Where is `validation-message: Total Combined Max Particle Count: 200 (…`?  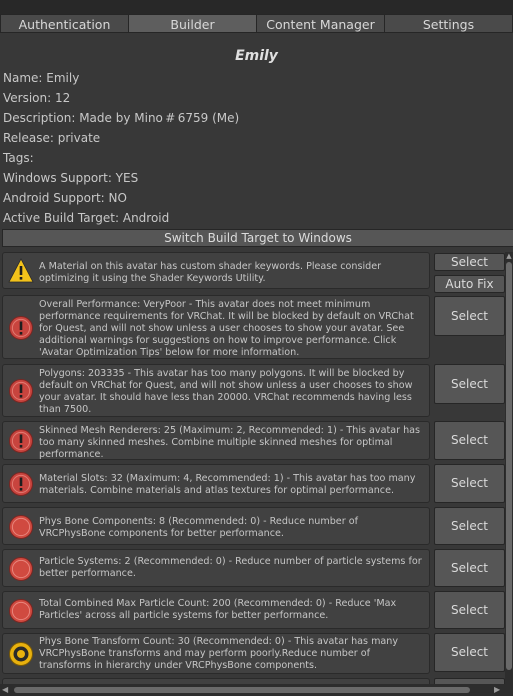
validation-message: Total Combined Max Particle Count: 200 (… is located at coordinates (218, 609).